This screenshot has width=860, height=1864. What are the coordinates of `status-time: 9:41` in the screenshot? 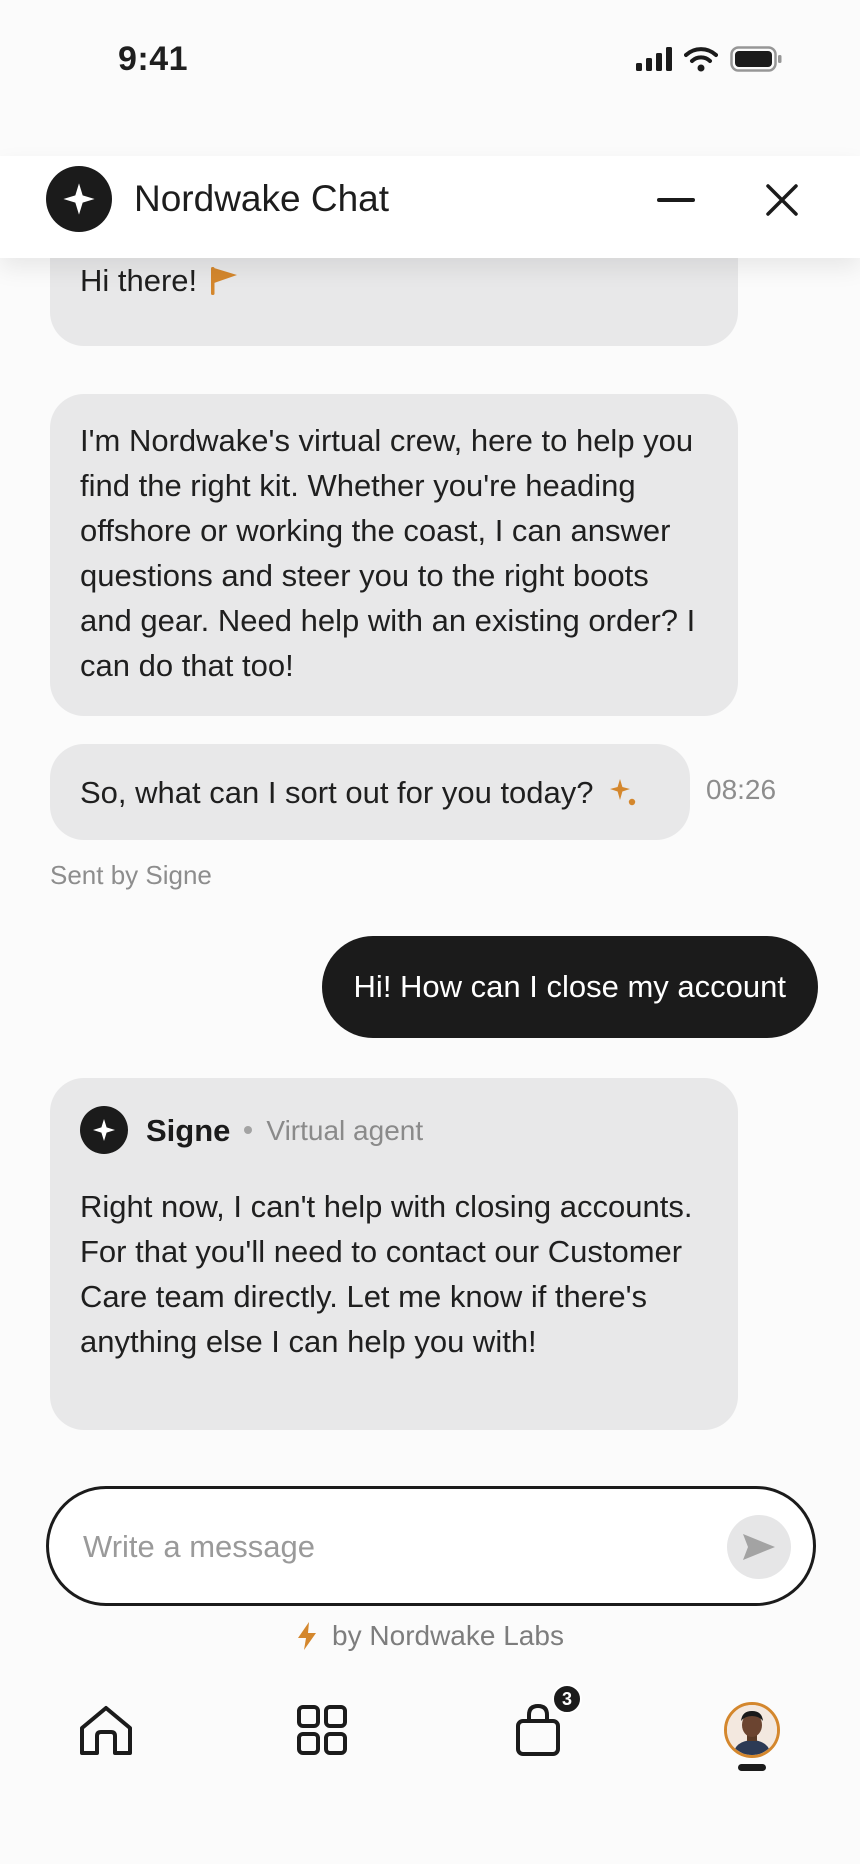 It's located at (153, 59).